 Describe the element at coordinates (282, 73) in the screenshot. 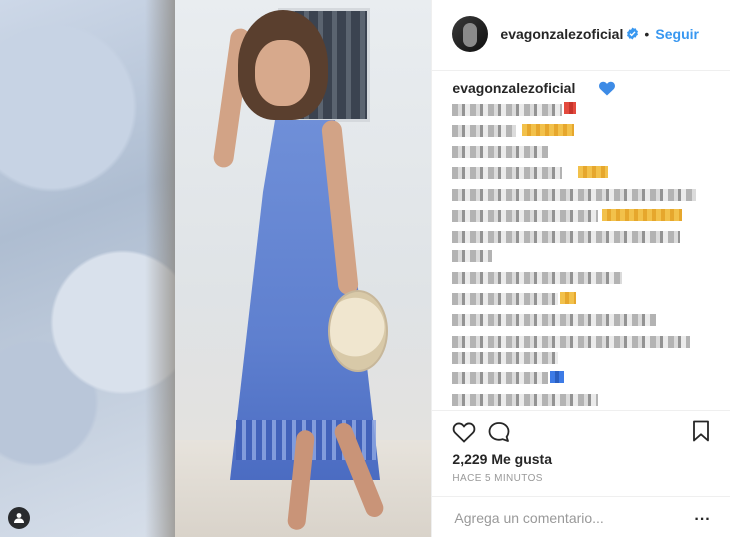

I see `photo-face` at that location.